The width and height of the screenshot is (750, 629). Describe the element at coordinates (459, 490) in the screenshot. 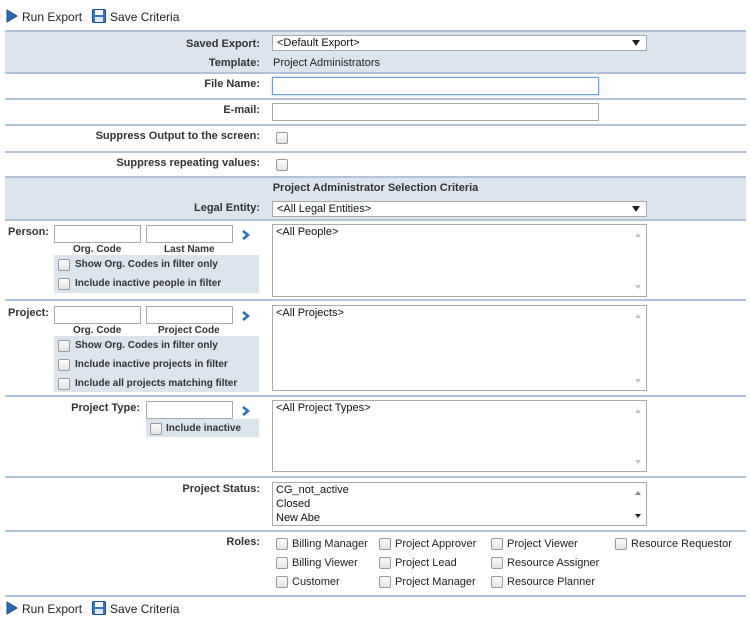

I see `list-item: CG_not_active` at that location.